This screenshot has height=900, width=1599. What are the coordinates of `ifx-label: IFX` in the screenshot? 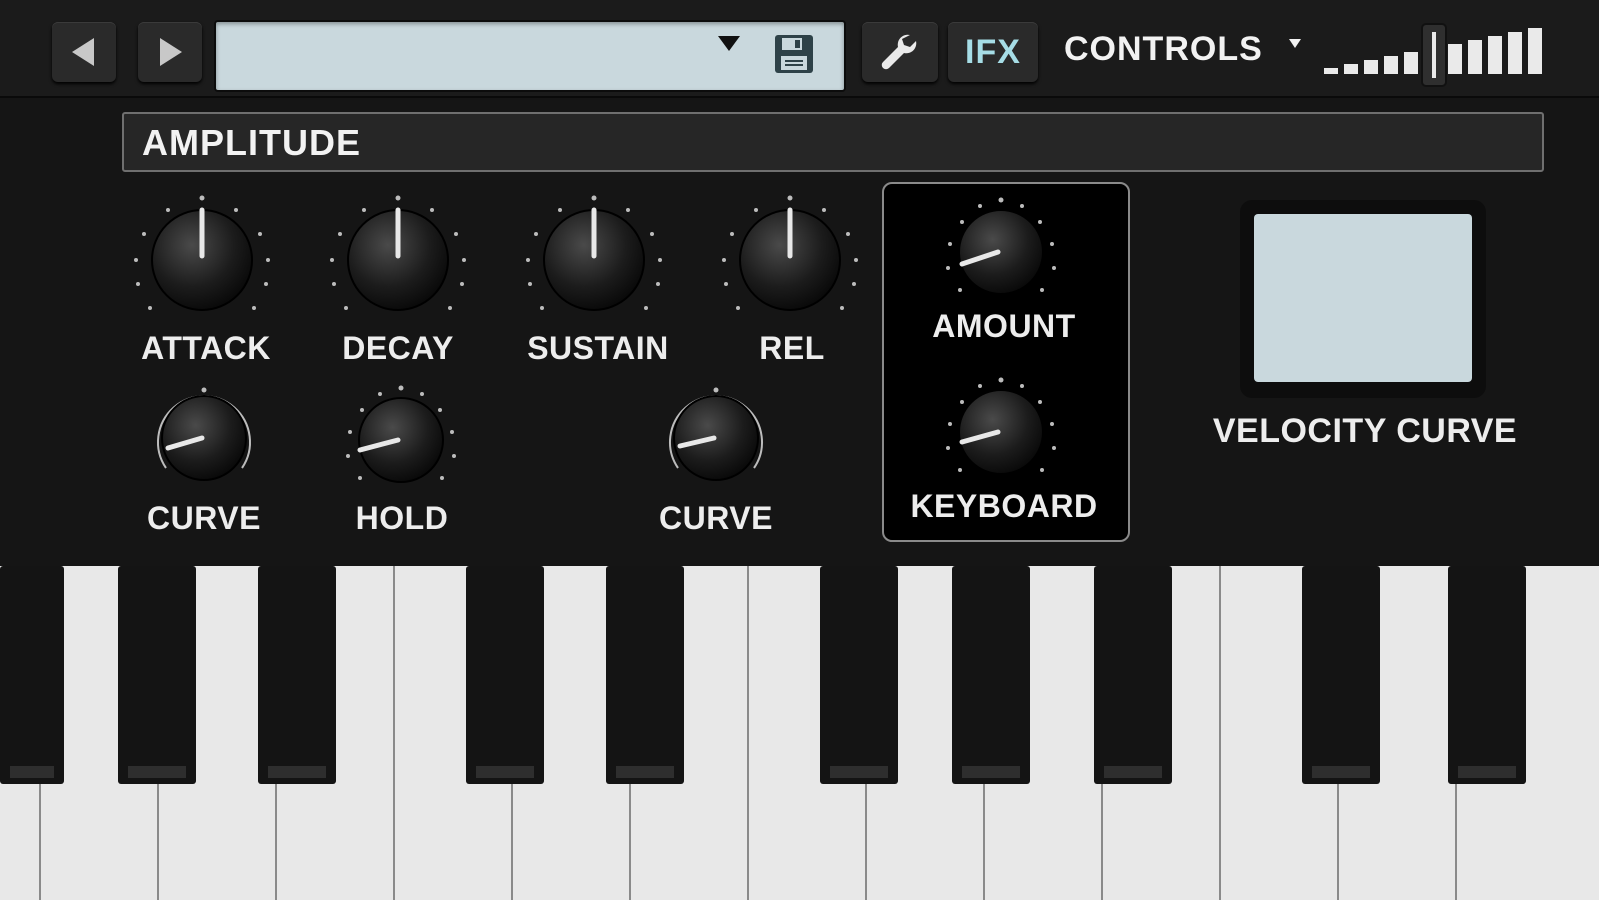 It's located at (993, 51).